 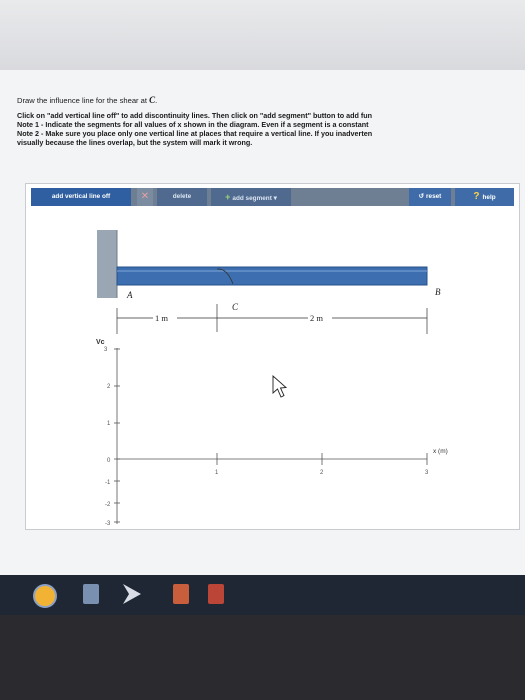 I want to click on y-tick-label: -3, so click(x=108, y=523).